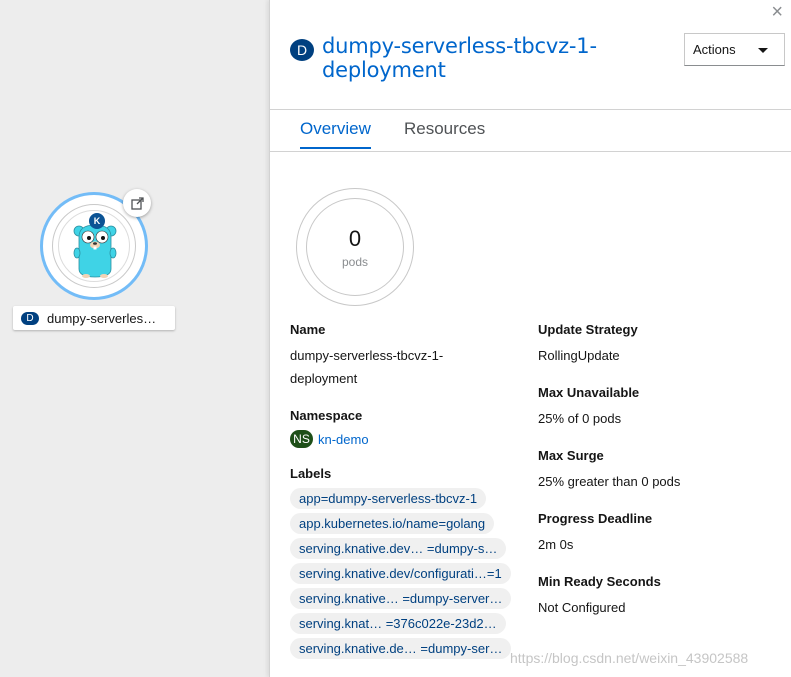 This screenshot has height=677, width=791. I want to click on external-link-icon, so click(137, 203).